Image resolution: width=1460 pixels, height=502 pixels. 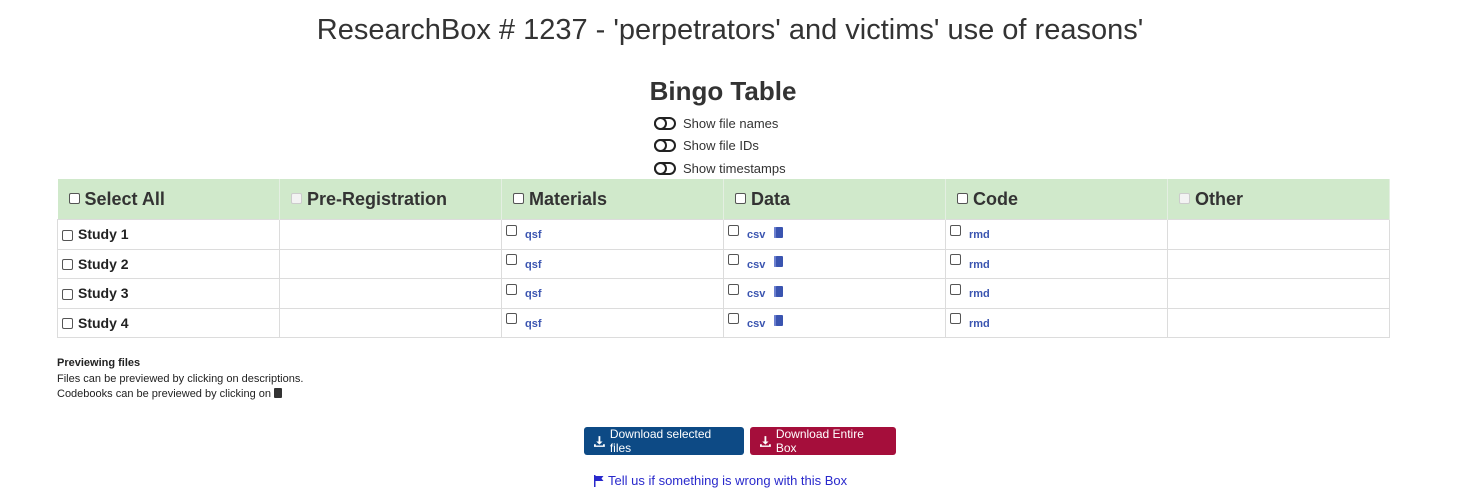 What do you see at coordinates (103, 293) in the screenshot?
I see `study-label: Study 3` at bounding box center [103, 293].